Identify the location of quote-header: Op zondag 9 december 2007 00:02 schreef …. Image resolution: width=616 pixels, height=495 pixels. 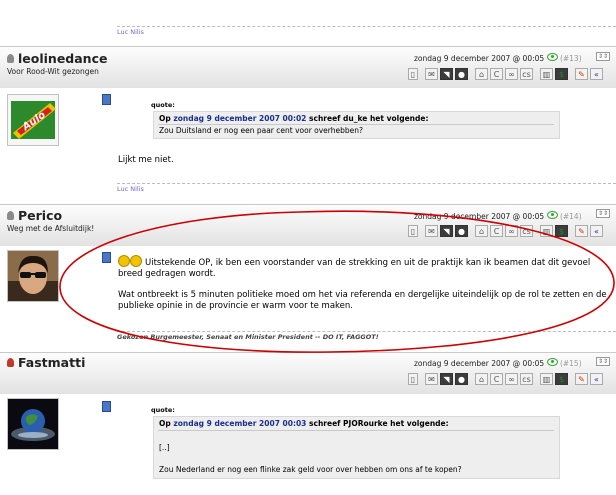
(294, 118).